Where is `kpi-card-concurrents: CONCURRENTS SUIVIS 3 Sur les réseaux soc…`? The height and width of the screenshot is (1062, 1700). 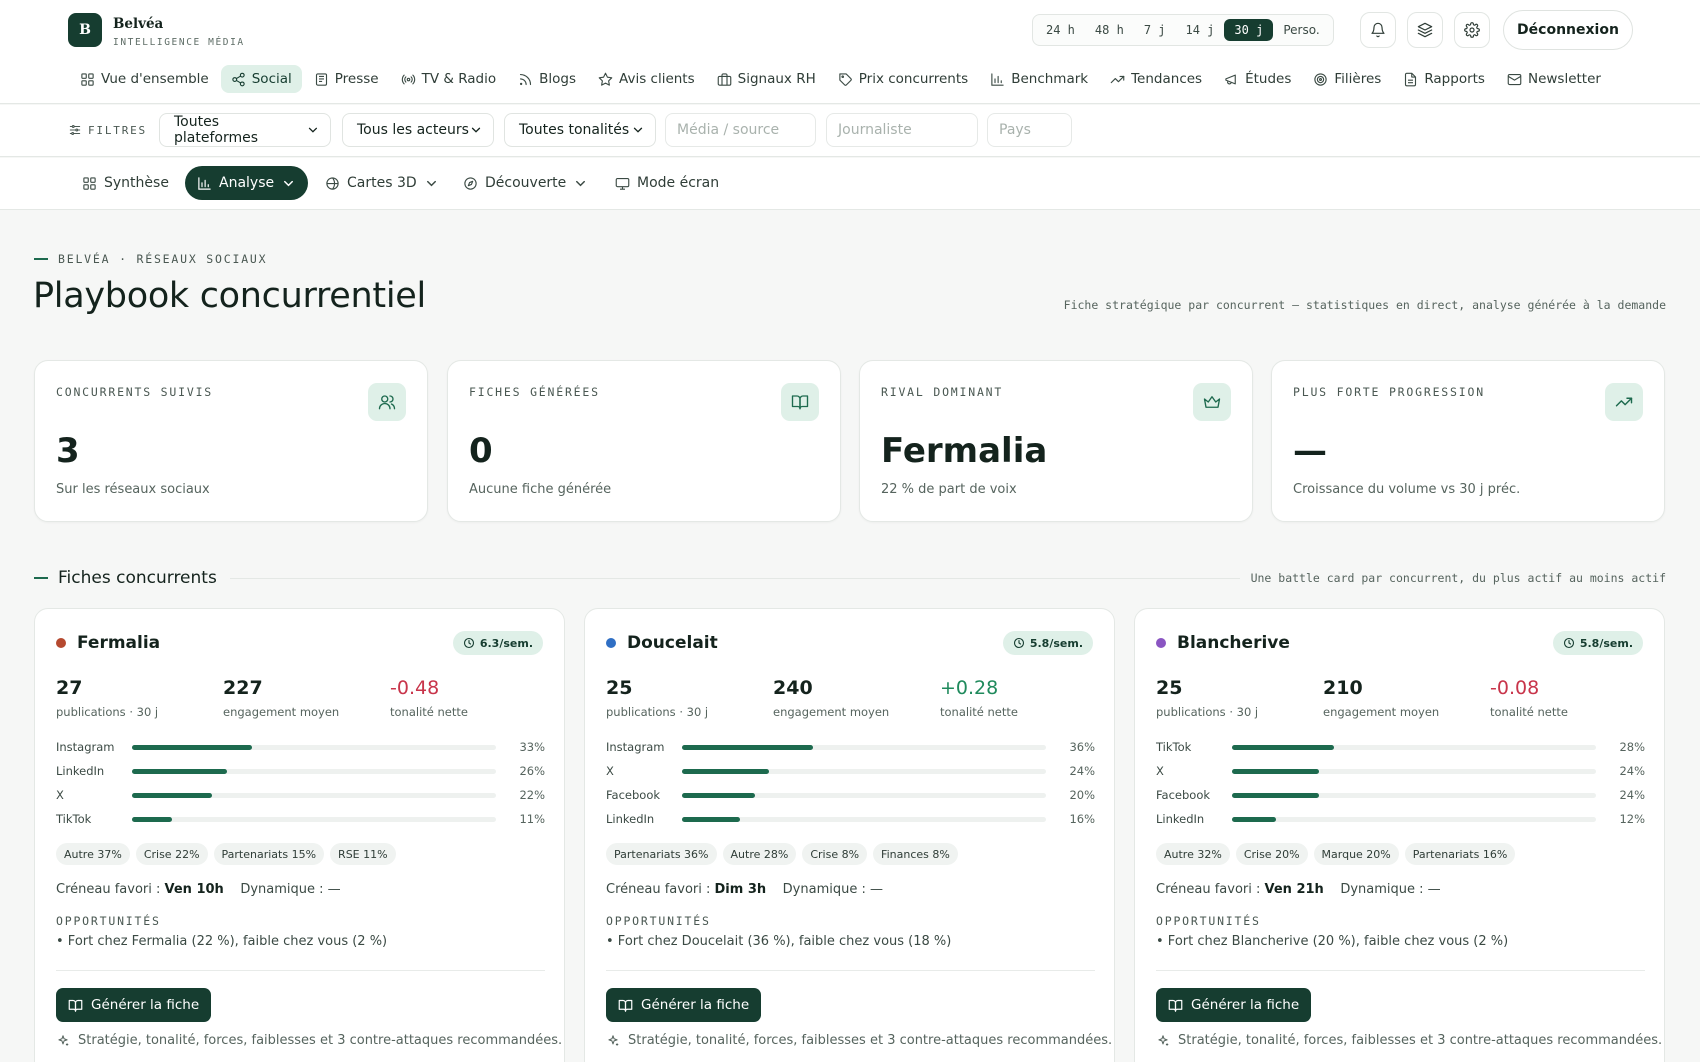
kpi-card-concurrents: CONCURRENTS SUIVIS 3 Sur les réseaux soc… is located at coordinates (231, 441).